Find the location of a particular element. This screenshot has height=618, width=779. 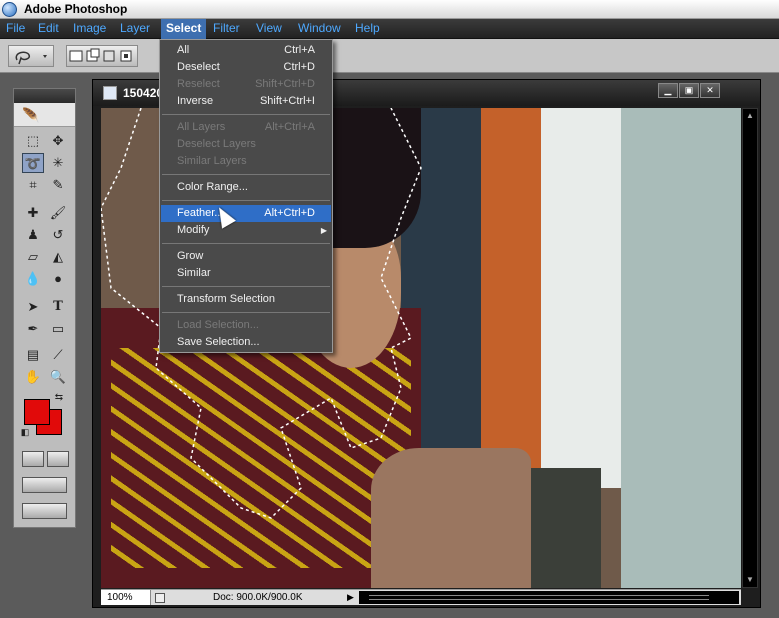

clone-stamp-tool-icon: ♟ is located at coordinates (33, 235).